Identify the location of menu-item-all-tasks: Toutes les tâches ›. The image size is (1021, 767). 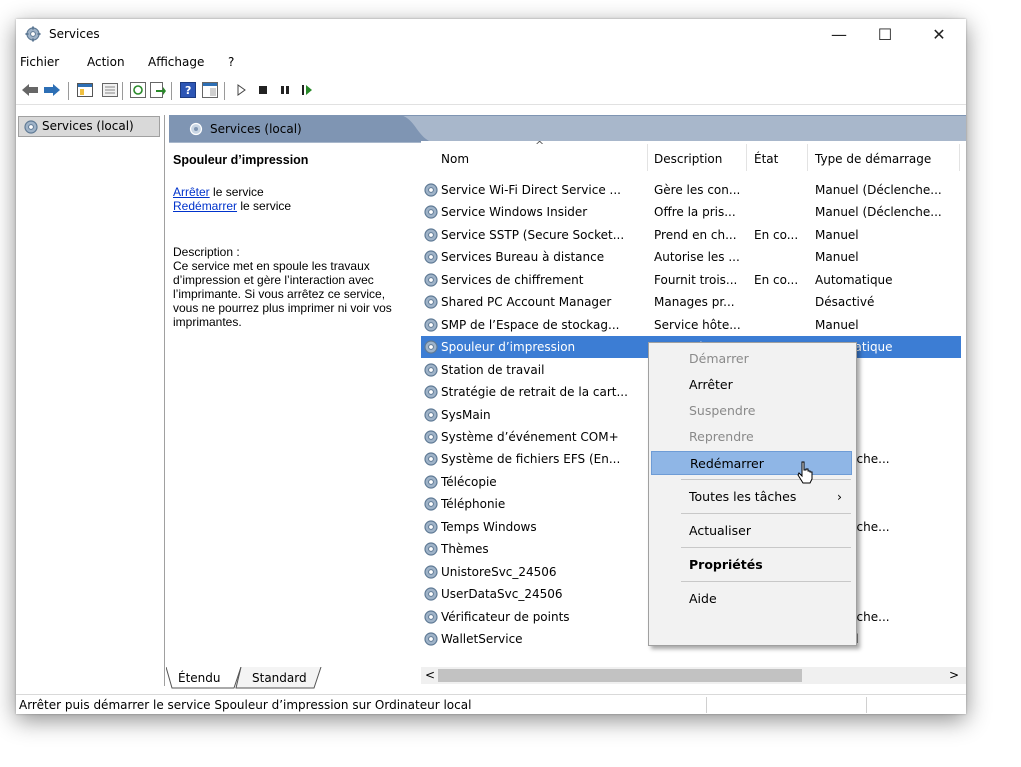
(751, 497).